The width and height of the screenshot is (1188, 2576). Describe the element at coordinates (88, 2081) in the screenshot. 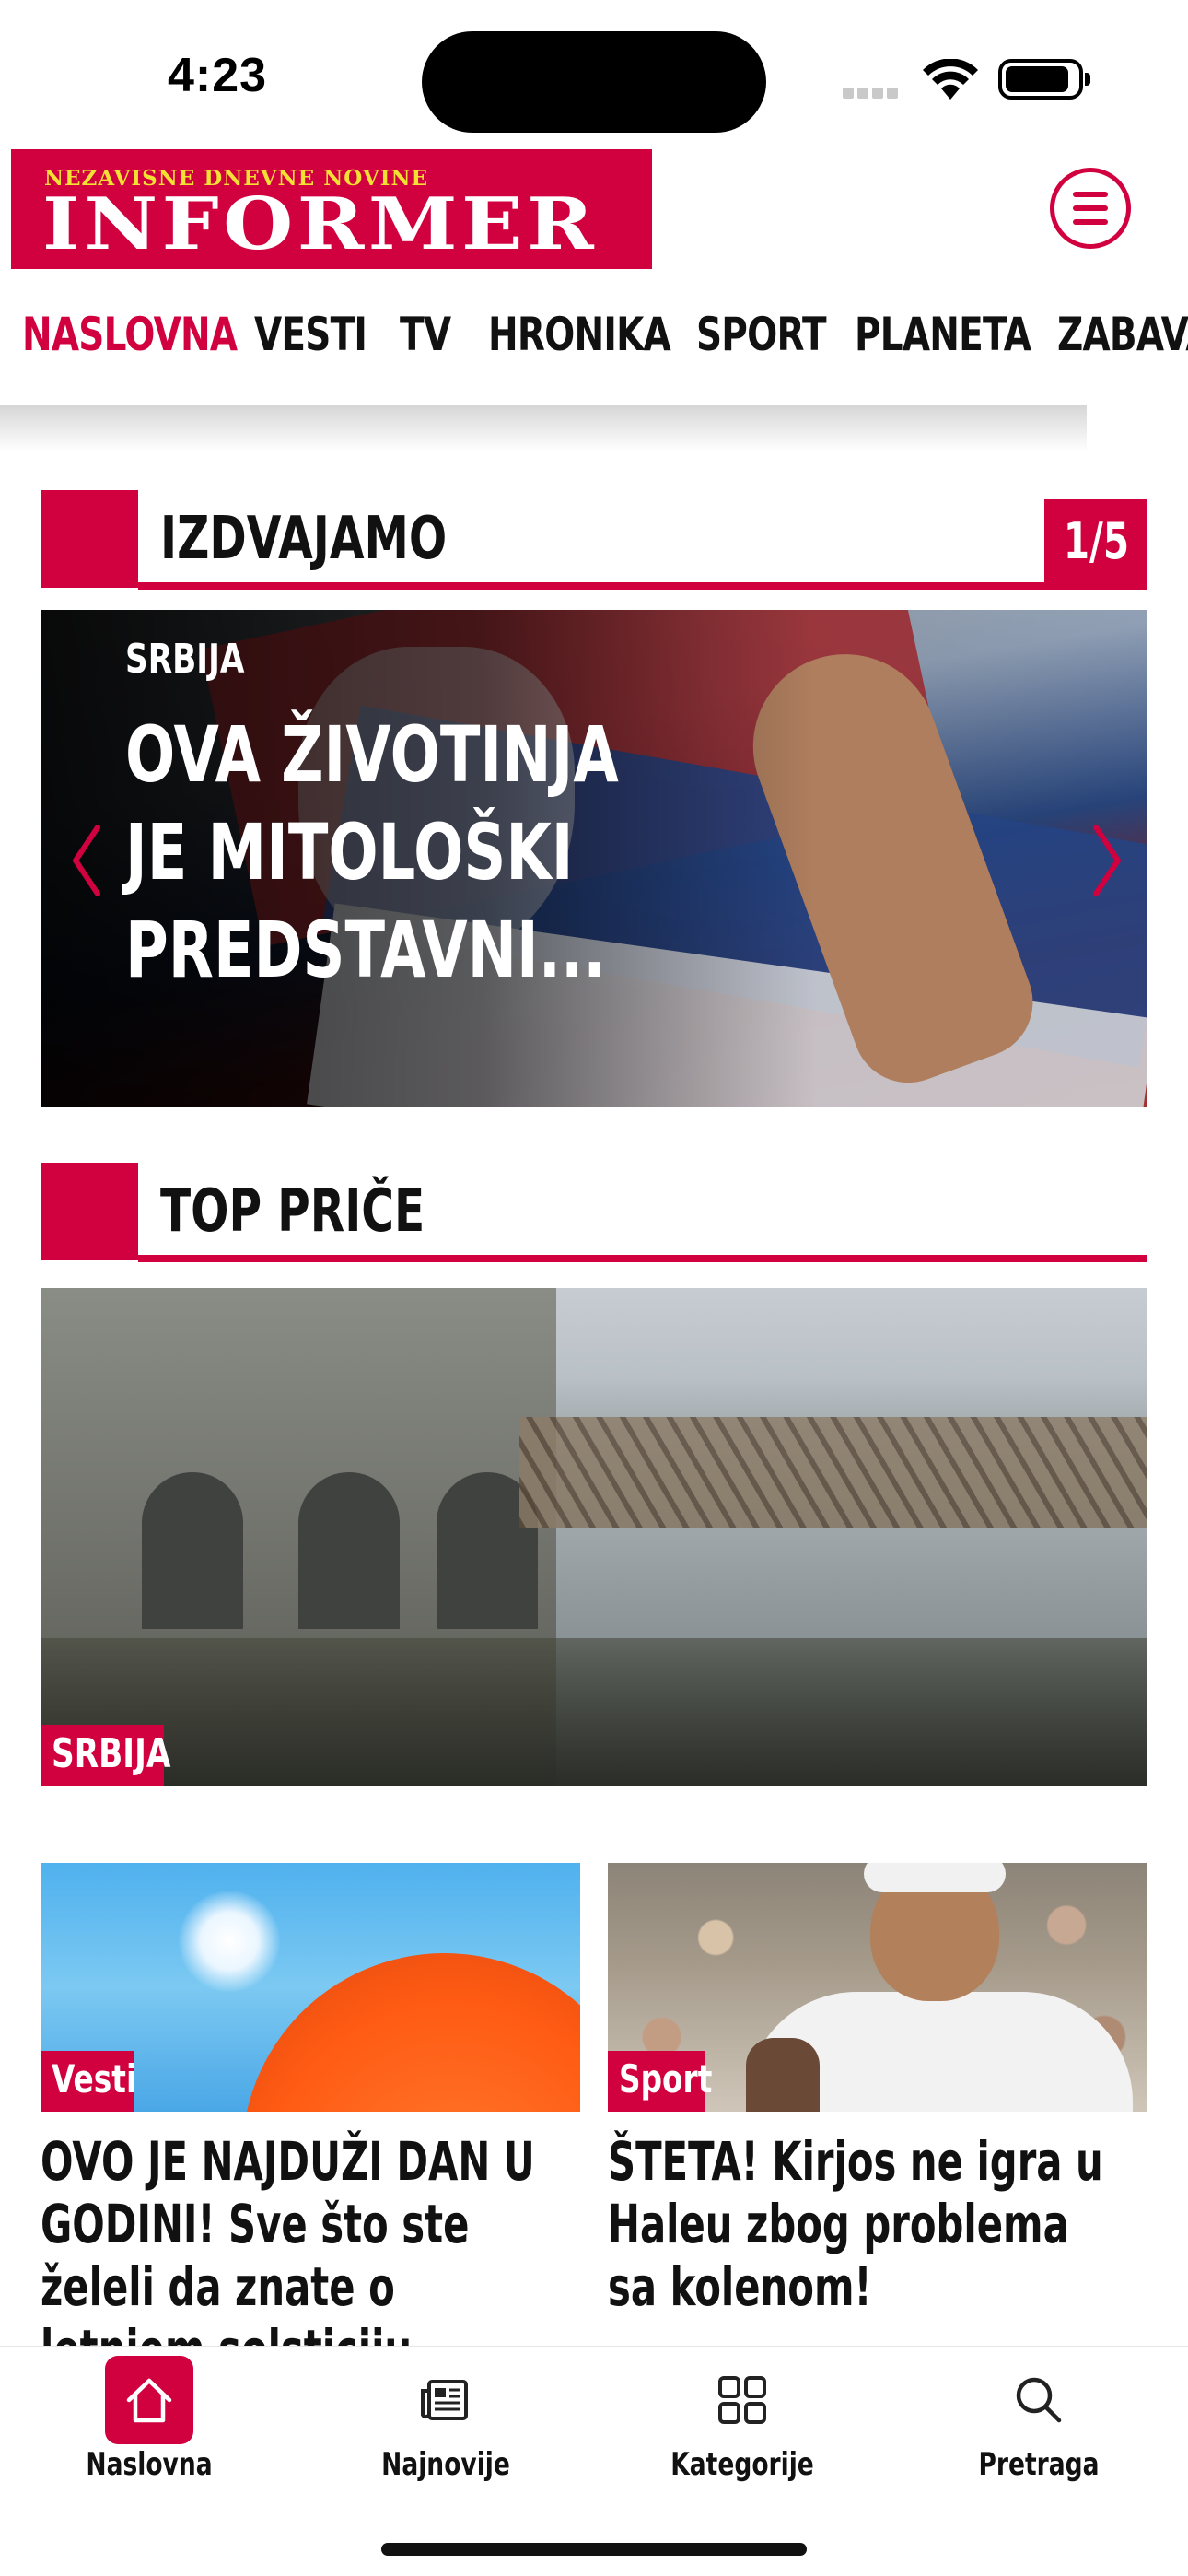

I see `card-category-badge: Vesti` at that location.